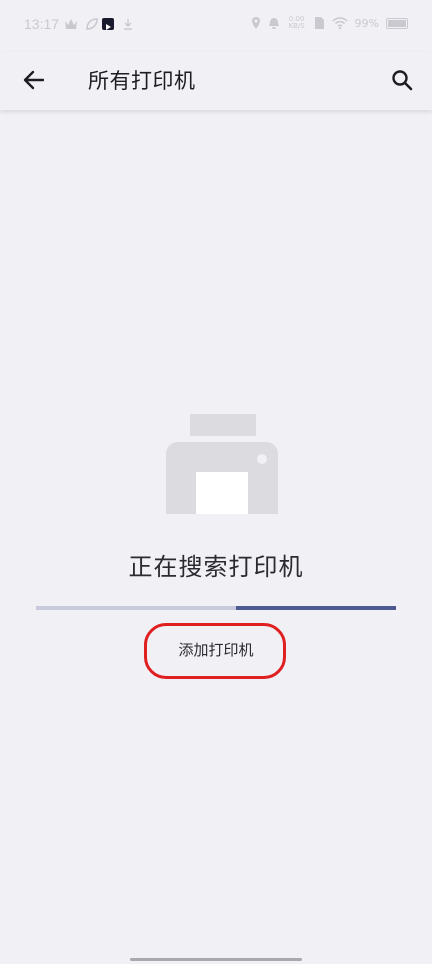 The image size is (432, 964). I want to click on add-printer-button: 添加打印机, so click(216, 649).